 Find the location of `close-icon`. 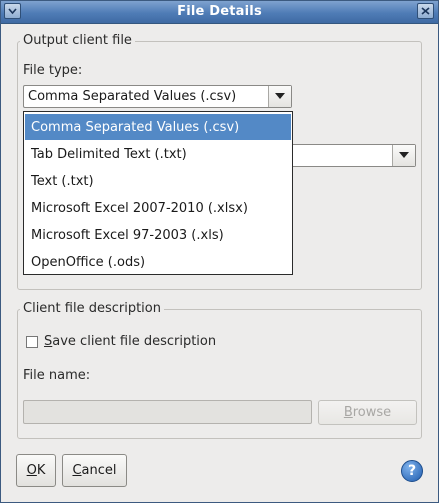

close-icon is located at coordinates (425, 11).